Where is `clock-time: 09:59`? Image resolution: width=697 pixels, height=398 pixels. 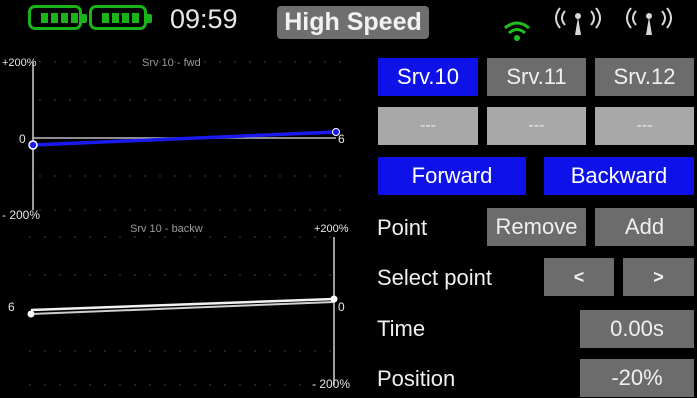 clock-time: 09:59 is located at coordinates (204, 19).